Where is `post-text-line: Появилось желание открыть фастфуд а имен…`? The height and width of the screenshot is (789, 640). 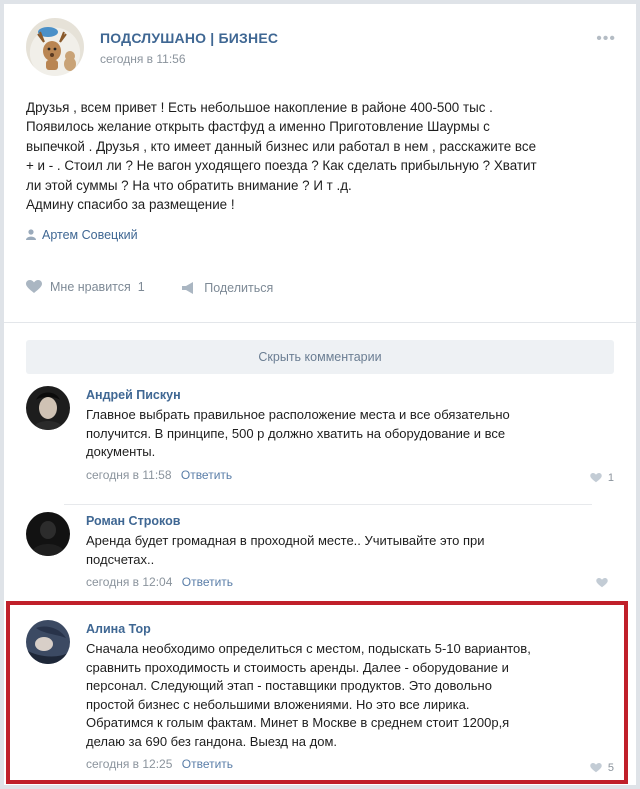 post-text-line: Появилось желание открыть фастфуд а имен… is located at coordinates (258, 127).